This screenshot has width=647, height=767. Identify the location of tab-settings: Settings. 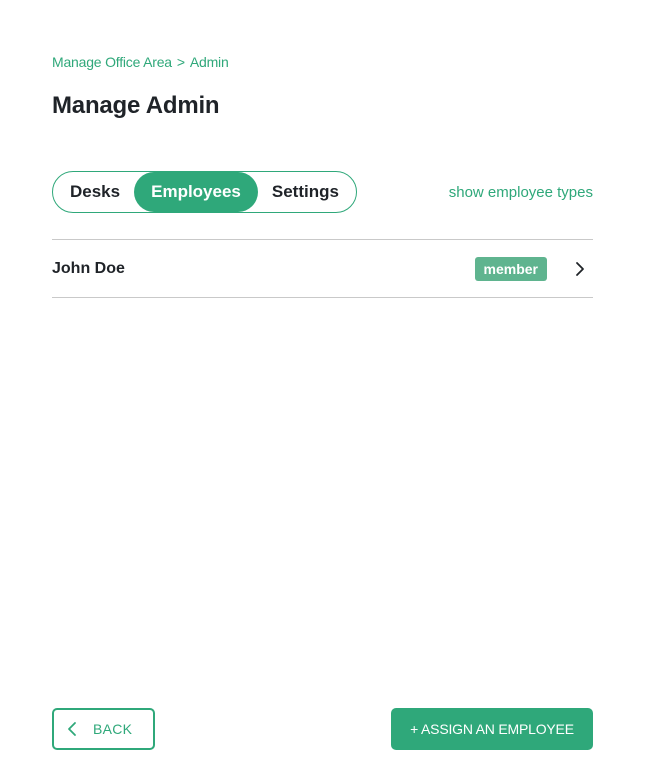
(305, 192).